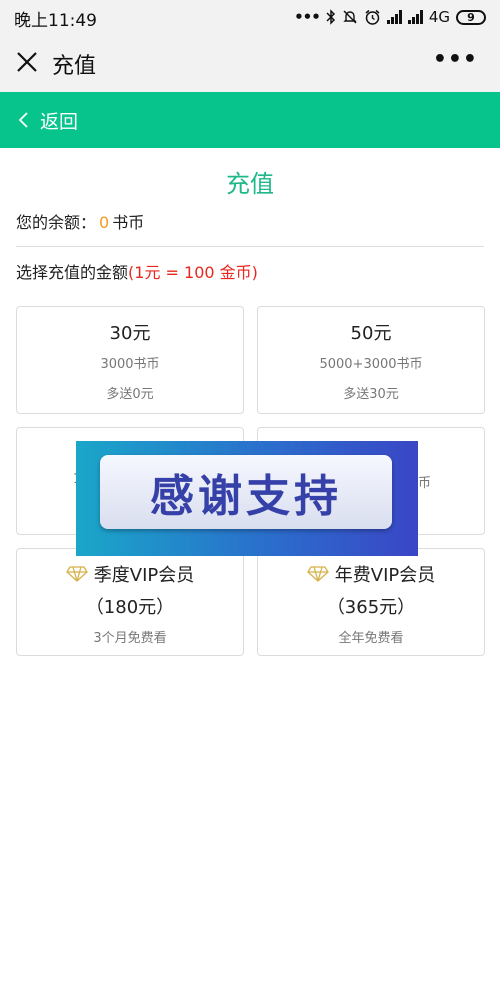 This screenshot has height=1000, width=500. I want to click on option-bonus: 多送30元, so click(371, 394).